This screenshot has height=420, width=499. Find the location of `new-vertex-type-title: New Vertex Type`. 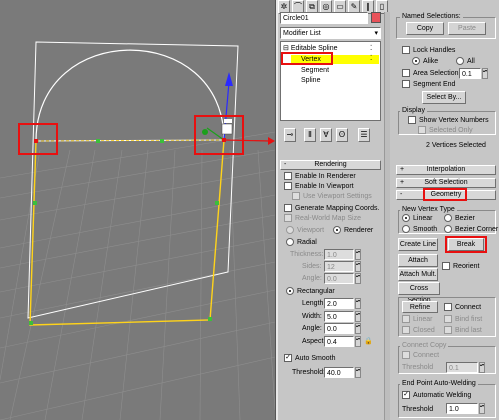

new-vertex-type-title: New Vertex Type is located at coordinates (428, 210).